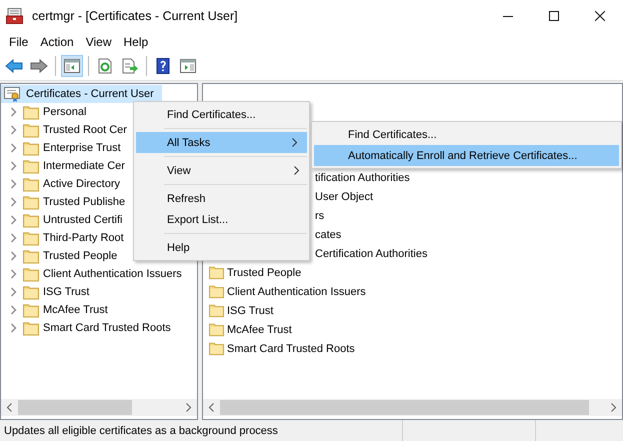 The width and height of the screenshot is (623, 441). Describe the element at coordinates (39, 66) in the screenshot. I see `right-arrow-icon` at that location.